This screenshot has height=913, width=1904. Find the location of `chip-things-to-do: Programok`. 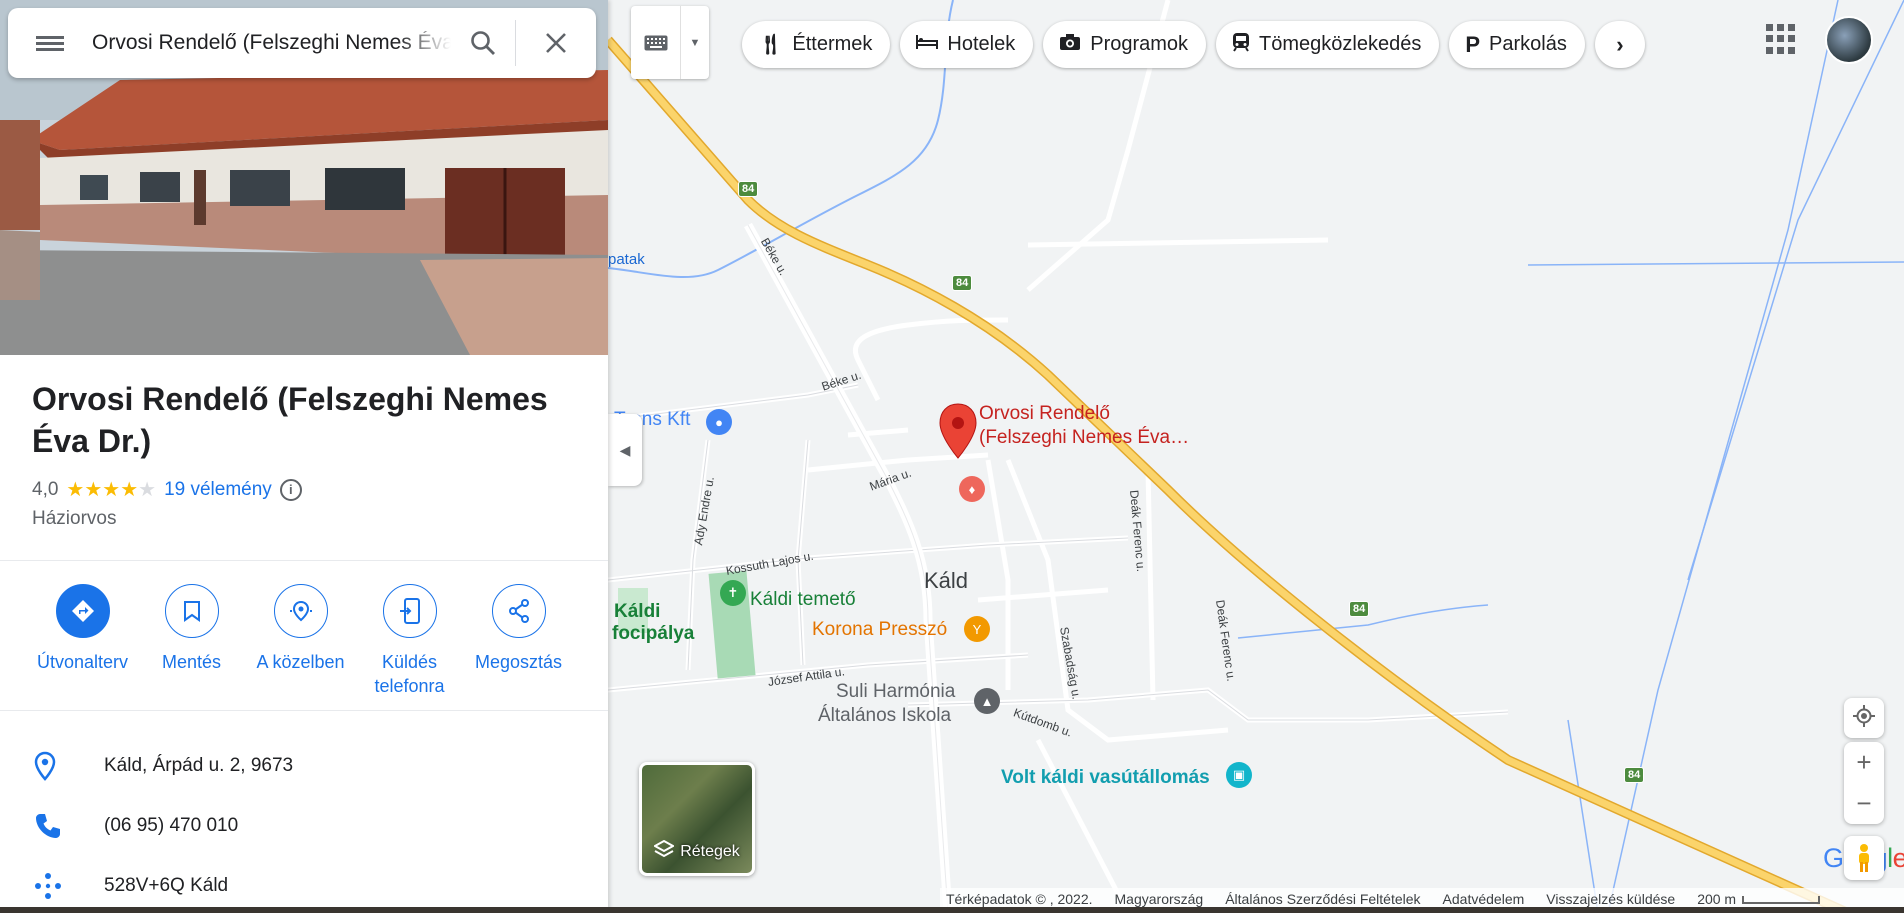

chip-things-to-do: Programok is located at coordinates (1125, 44).